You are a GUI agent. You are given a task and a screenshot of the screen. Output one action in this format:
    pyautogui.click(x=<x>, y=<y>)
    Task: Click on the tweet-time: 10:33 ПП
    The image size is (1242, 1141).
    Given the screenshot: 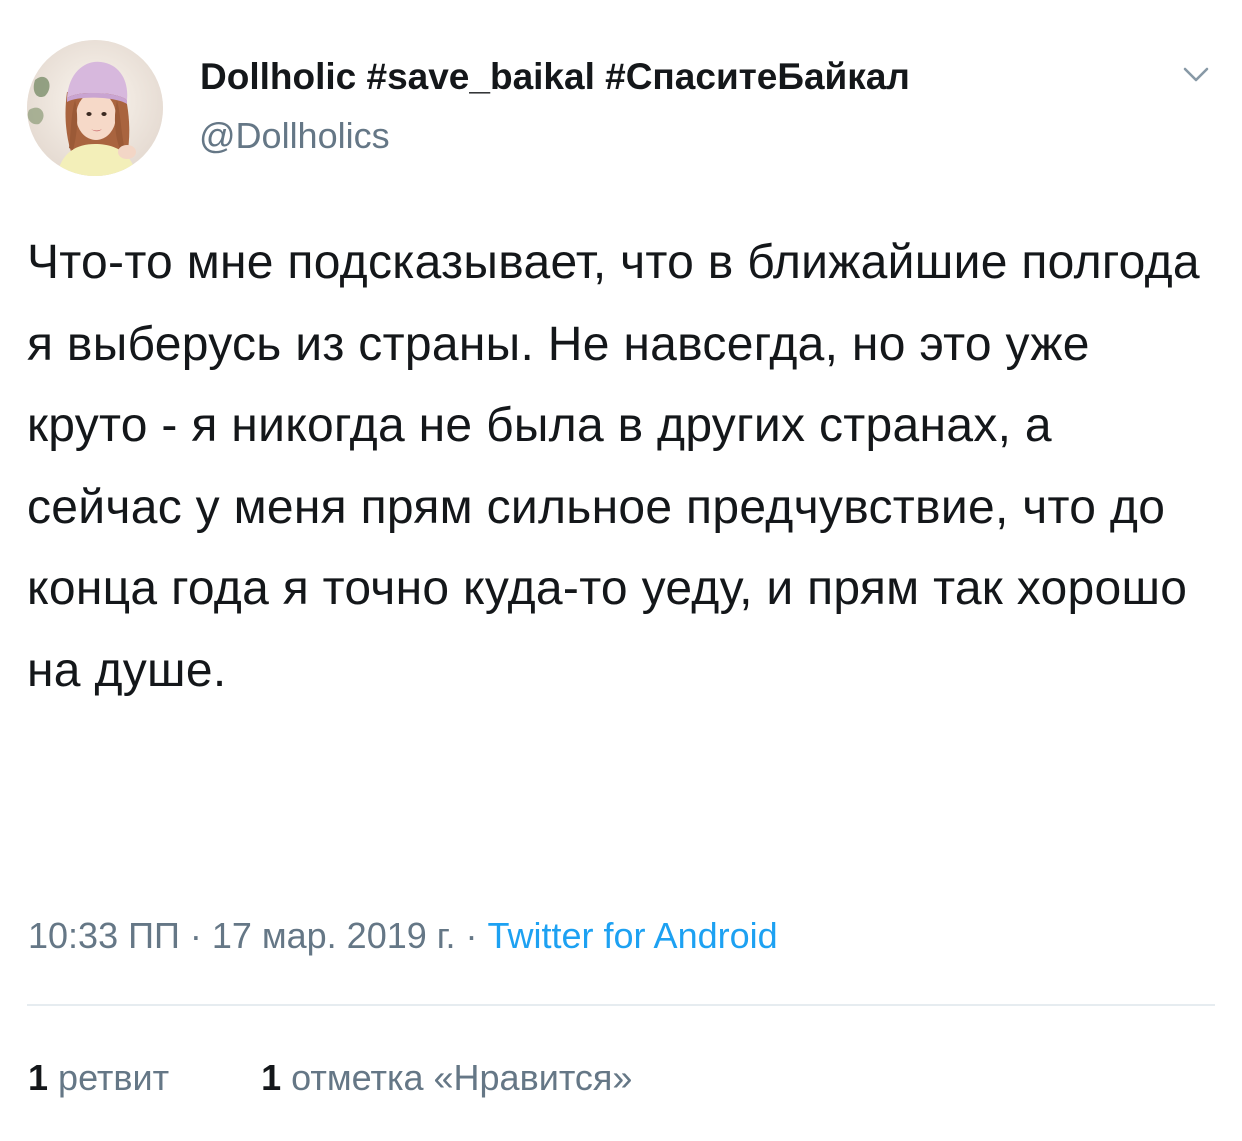 What is the action you would take?
    pyautogui.click(x=104, y=935)
    